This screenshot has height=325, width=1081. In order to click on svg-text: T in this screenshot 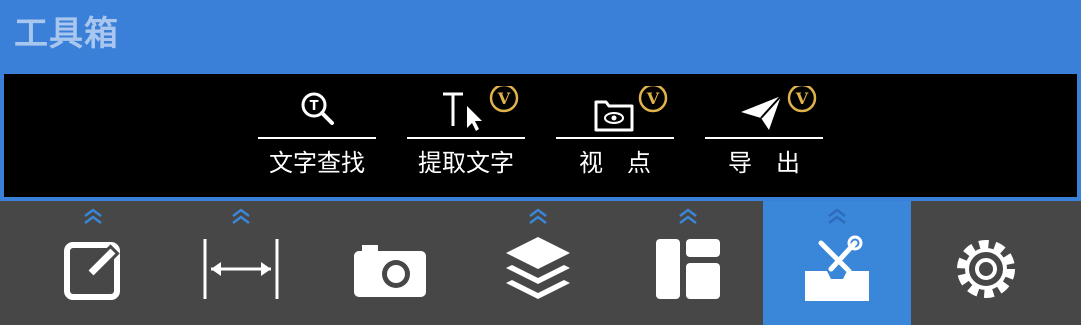, I will do `click(314, 106)`.